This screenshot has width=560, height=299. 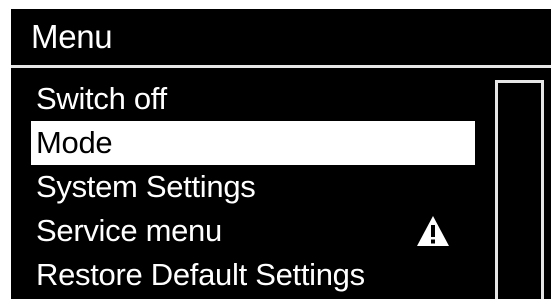 I want to click on menu-item-system-settings: System Settings, so click(x=253, y=187).